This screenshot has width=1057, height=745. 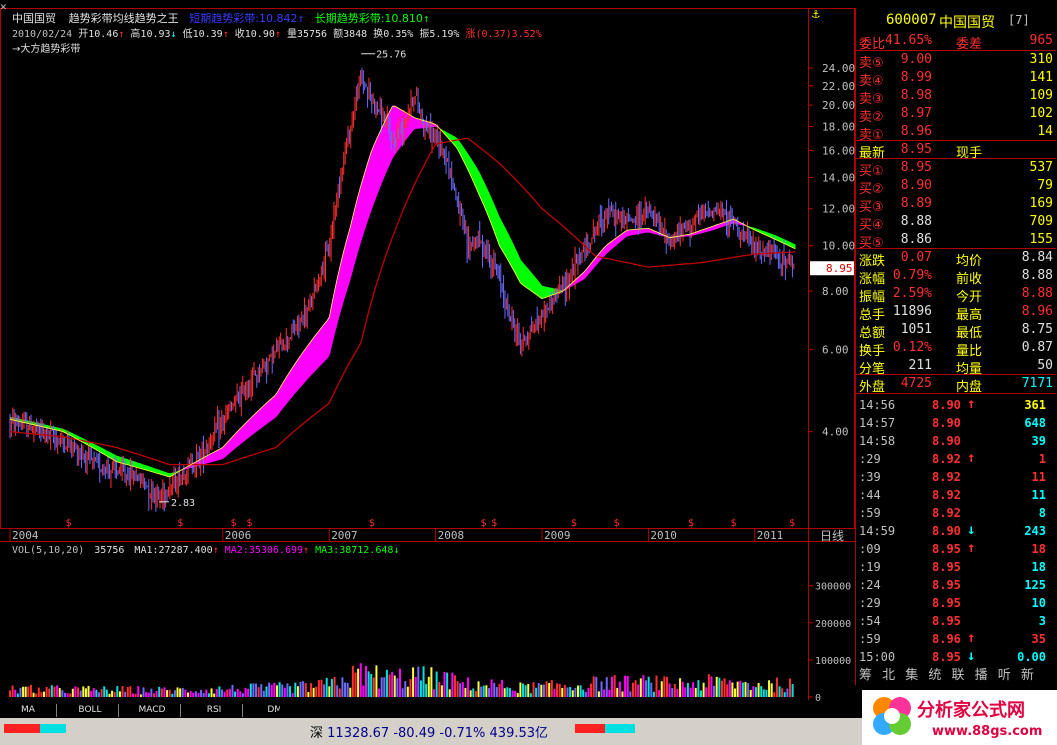 I want to click on panel-separator, so click(x=956, y=393).